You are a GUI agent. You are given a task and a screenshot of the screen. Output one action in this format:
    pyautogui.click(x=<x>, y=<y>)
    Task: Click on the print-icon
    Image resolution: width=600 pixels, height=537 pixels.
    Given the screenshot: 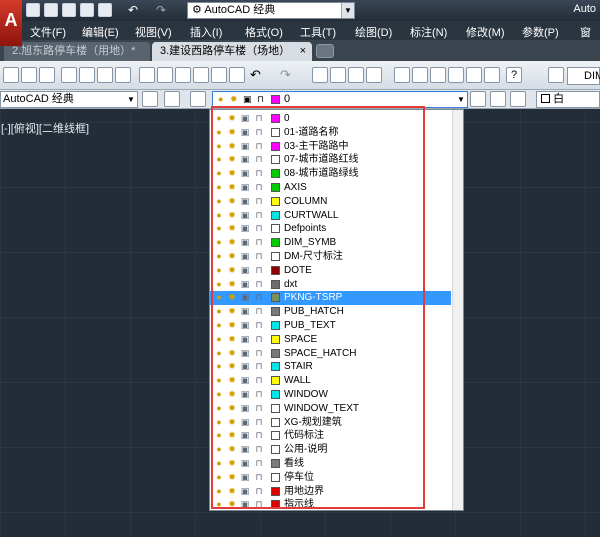 What is the action you would take?
    pyautogui.click(x=69, y=75)
    